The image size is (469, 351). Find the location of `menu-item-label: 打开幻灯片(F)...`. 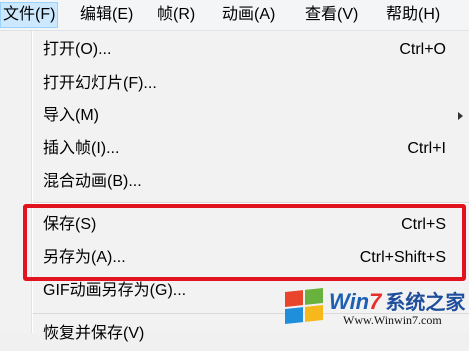

menu-item-label: 打开幻灯片(F)... is located at coordinates (100, 83).